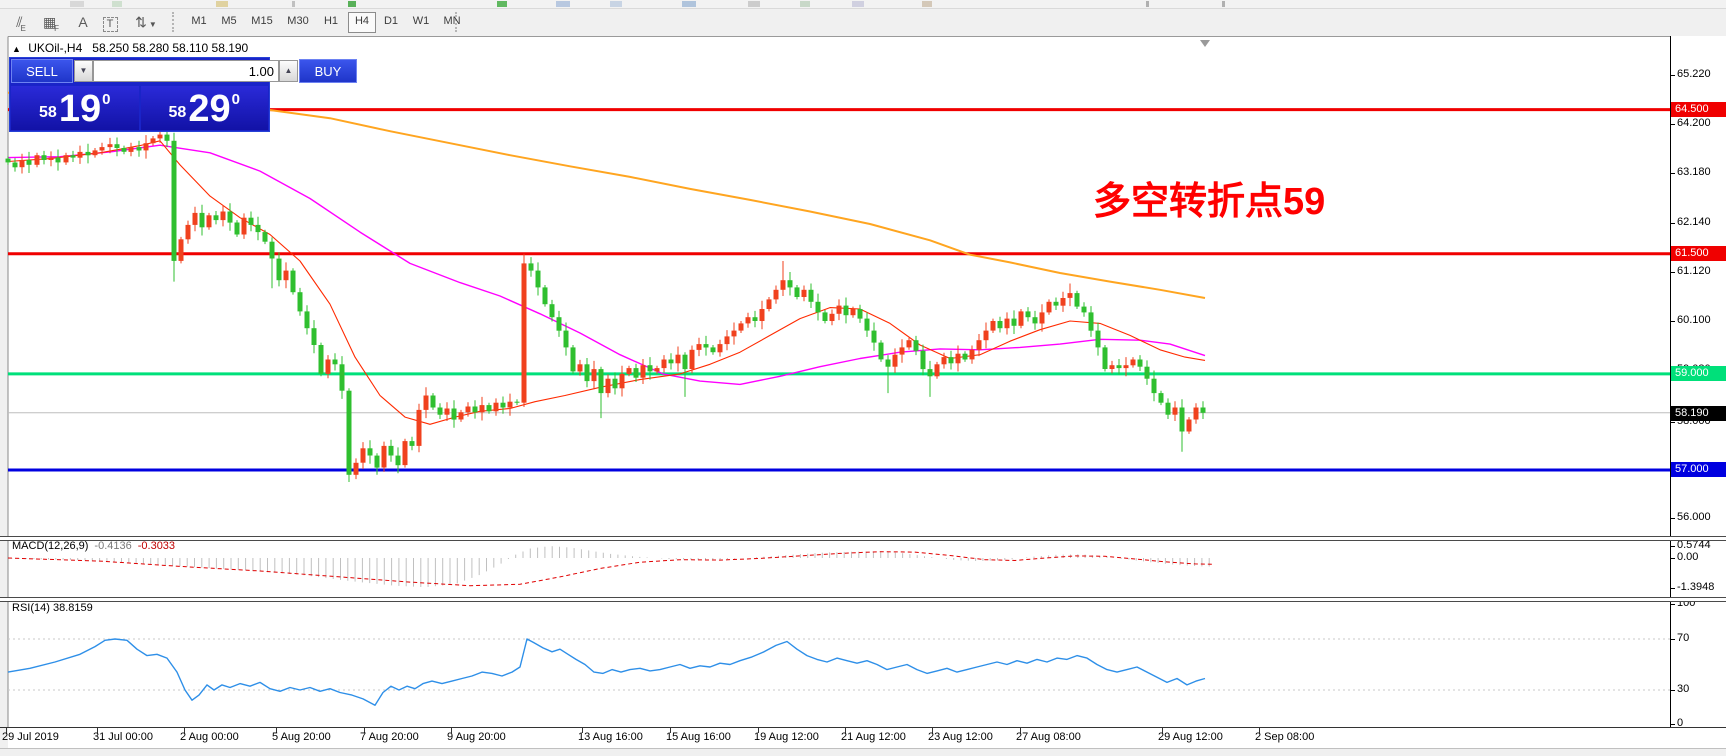  Describe the element at coordinates (786, 737) in the screenshot. I see `time-axis-label: 19 Aug 12:00` at that location.